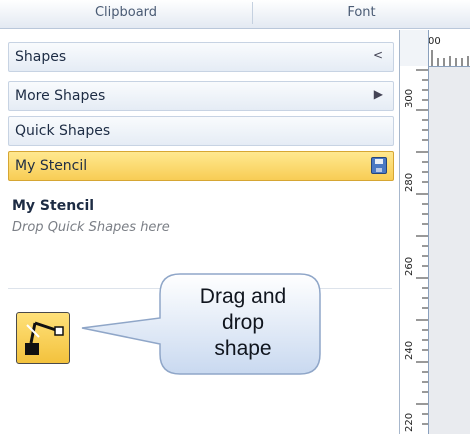 This screenshot has height=434, width=470. What do you see at coordinates (414, 48) in the screenshot?
I see `ruler-corner` at bounding box center [414, 48].